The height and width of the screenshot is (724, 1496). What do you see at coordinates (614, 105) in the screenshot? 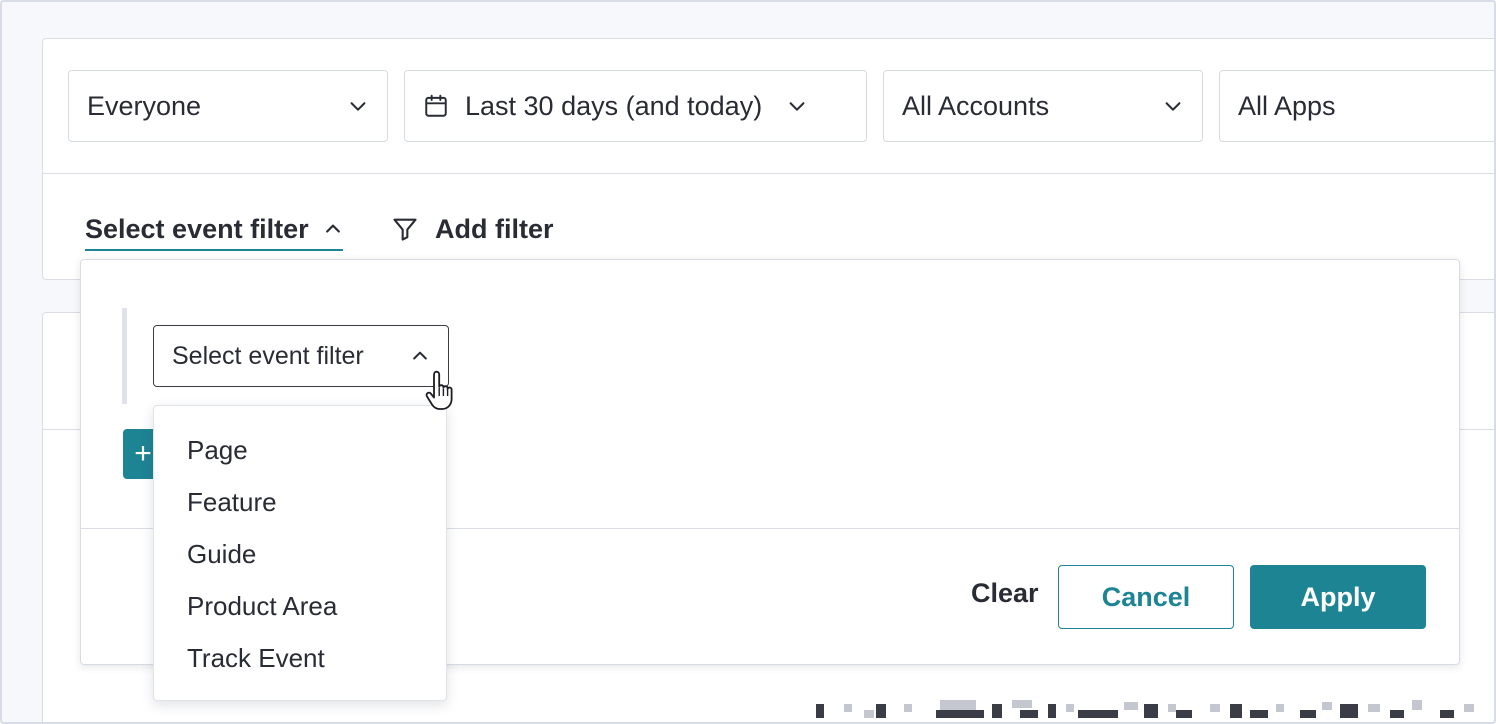
I see `date-range-label: Last 30 days (and today)` at bounding box center [614, 105].